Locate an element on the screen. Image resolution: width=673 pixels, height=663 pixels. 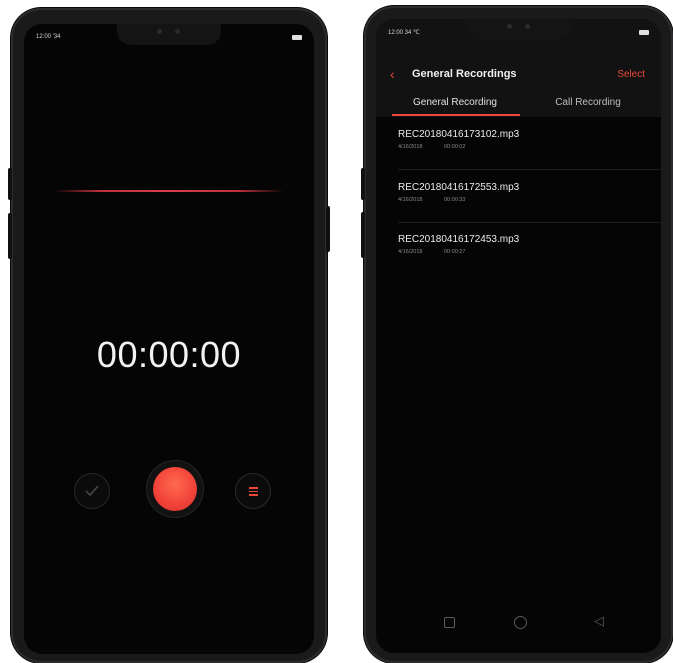
list-item: REC20180416172453.mp3 4/16/2018 00:00:27 is located at coordinates (523, 244).